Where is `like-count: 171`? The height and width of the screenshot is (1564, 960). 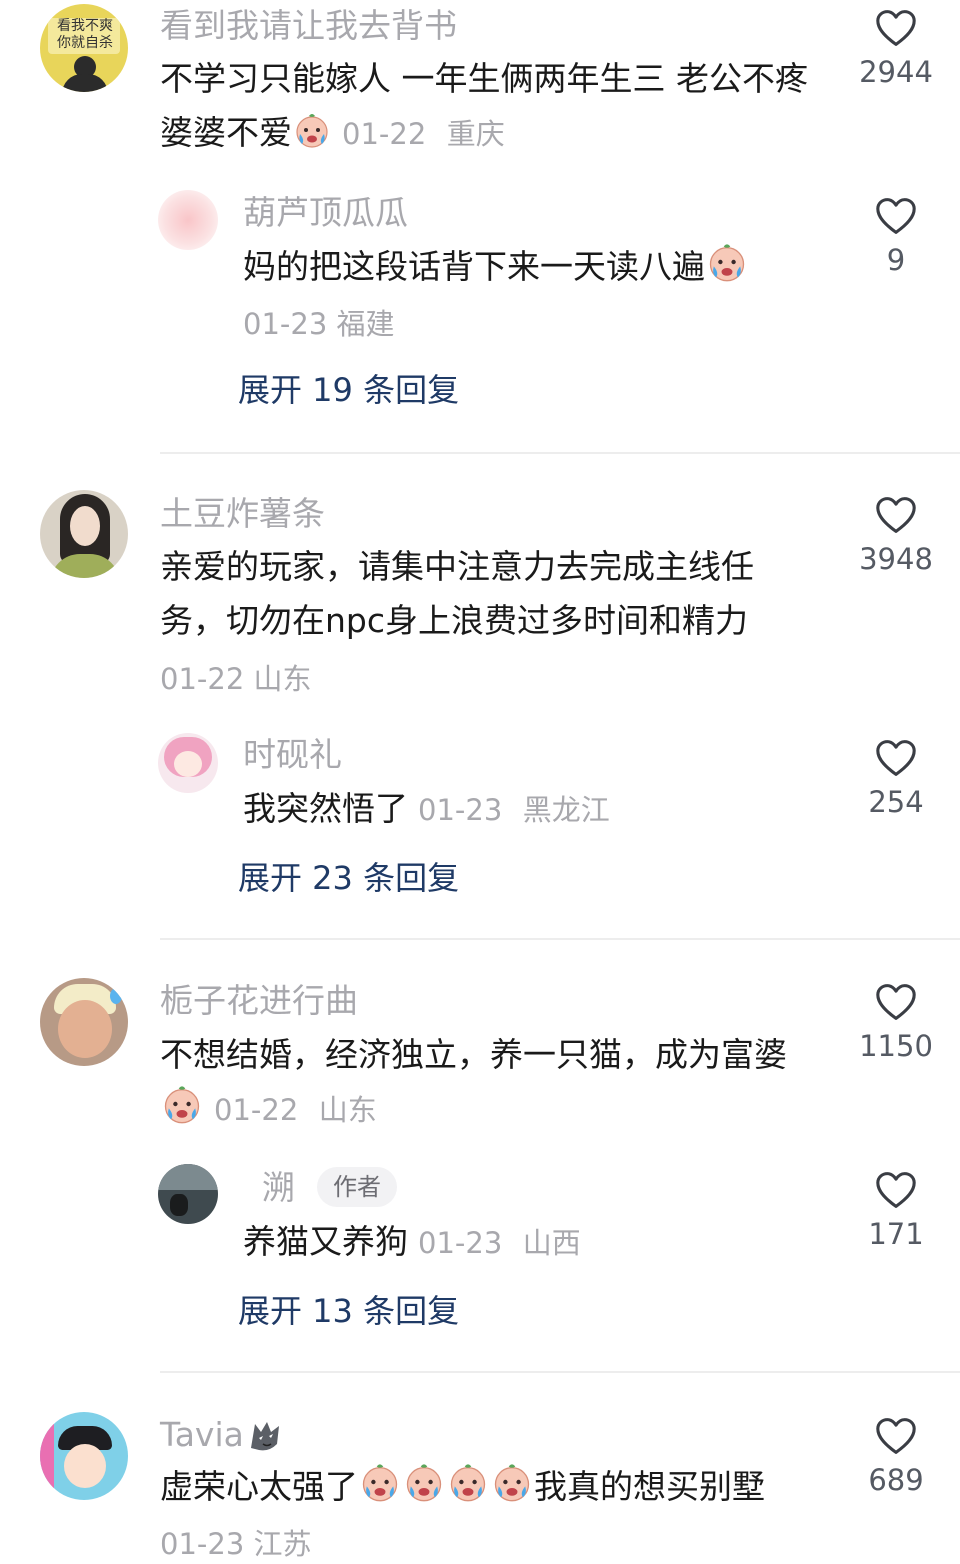
like-count: 171 is located at coordinates (896, 1234).